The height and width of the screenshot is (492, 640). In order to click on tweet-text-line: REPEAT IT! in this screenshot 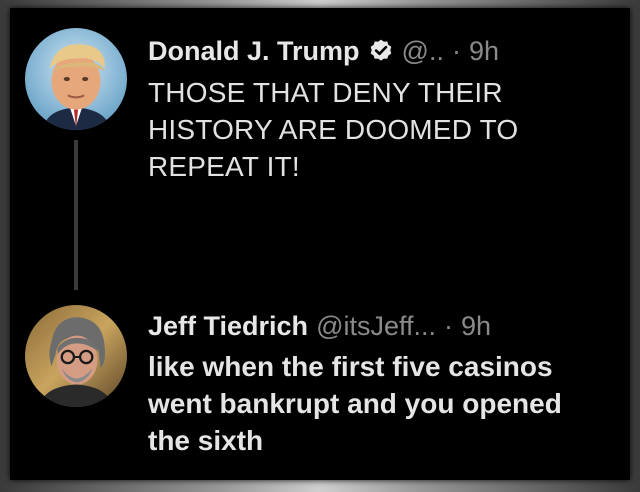, I will do `click(224, 166)`.